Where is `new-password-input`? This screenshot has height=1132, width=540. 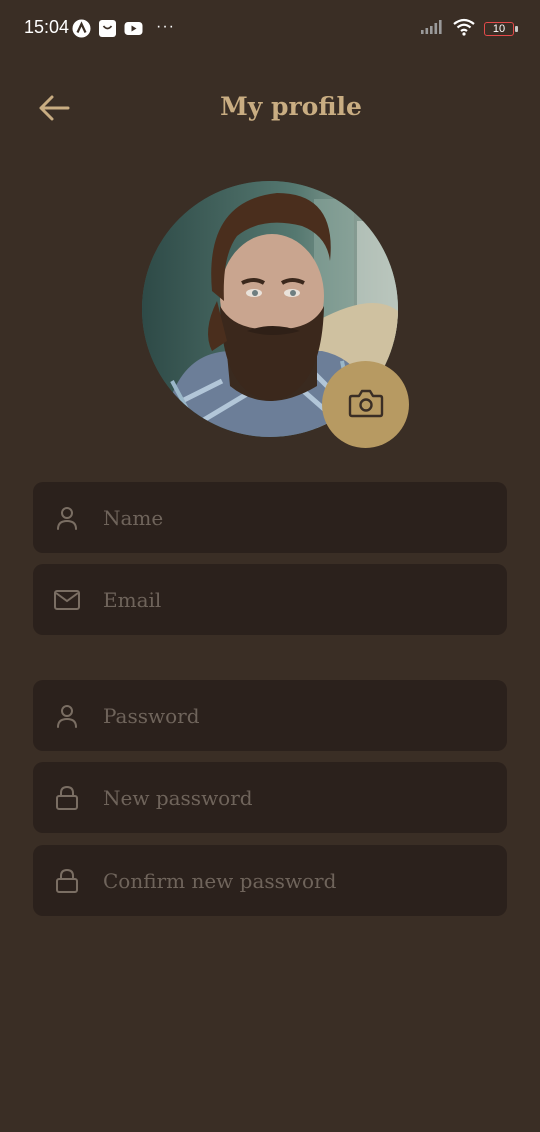
new-password-input is located at coordinates (298, 797).